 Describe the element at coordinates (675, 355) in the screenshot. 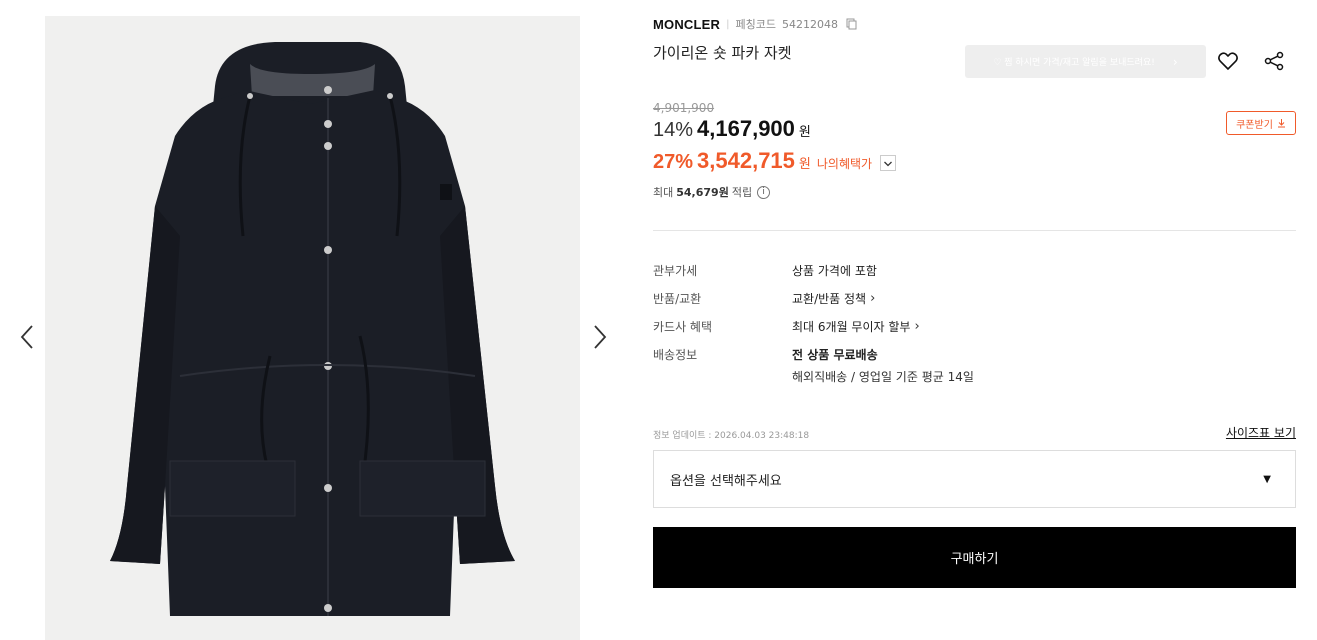

I see `info-label: 배송정보` at that location.